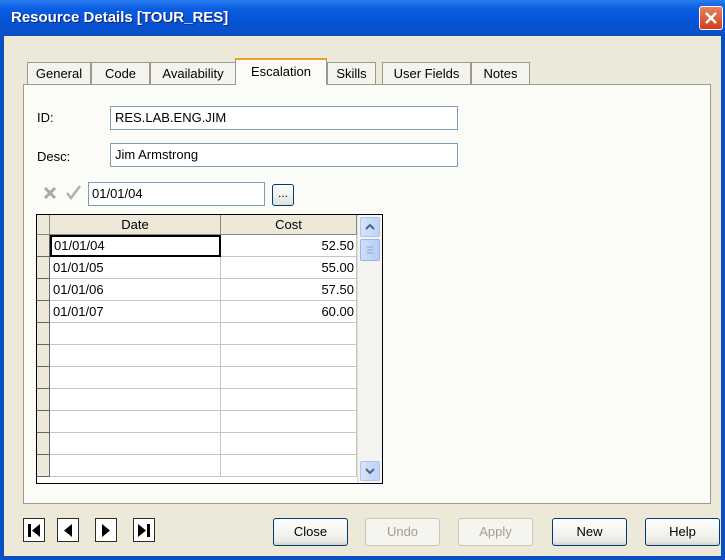  I want to click on date-cell: 01/01/05, so click(135, 268).